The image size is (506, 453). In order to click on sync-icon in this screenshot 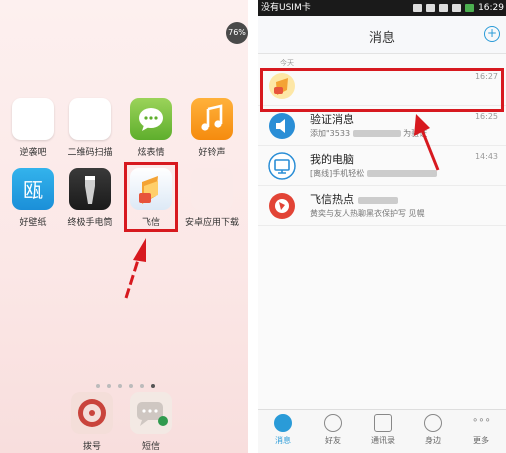, I will do `click(418, 7)`.